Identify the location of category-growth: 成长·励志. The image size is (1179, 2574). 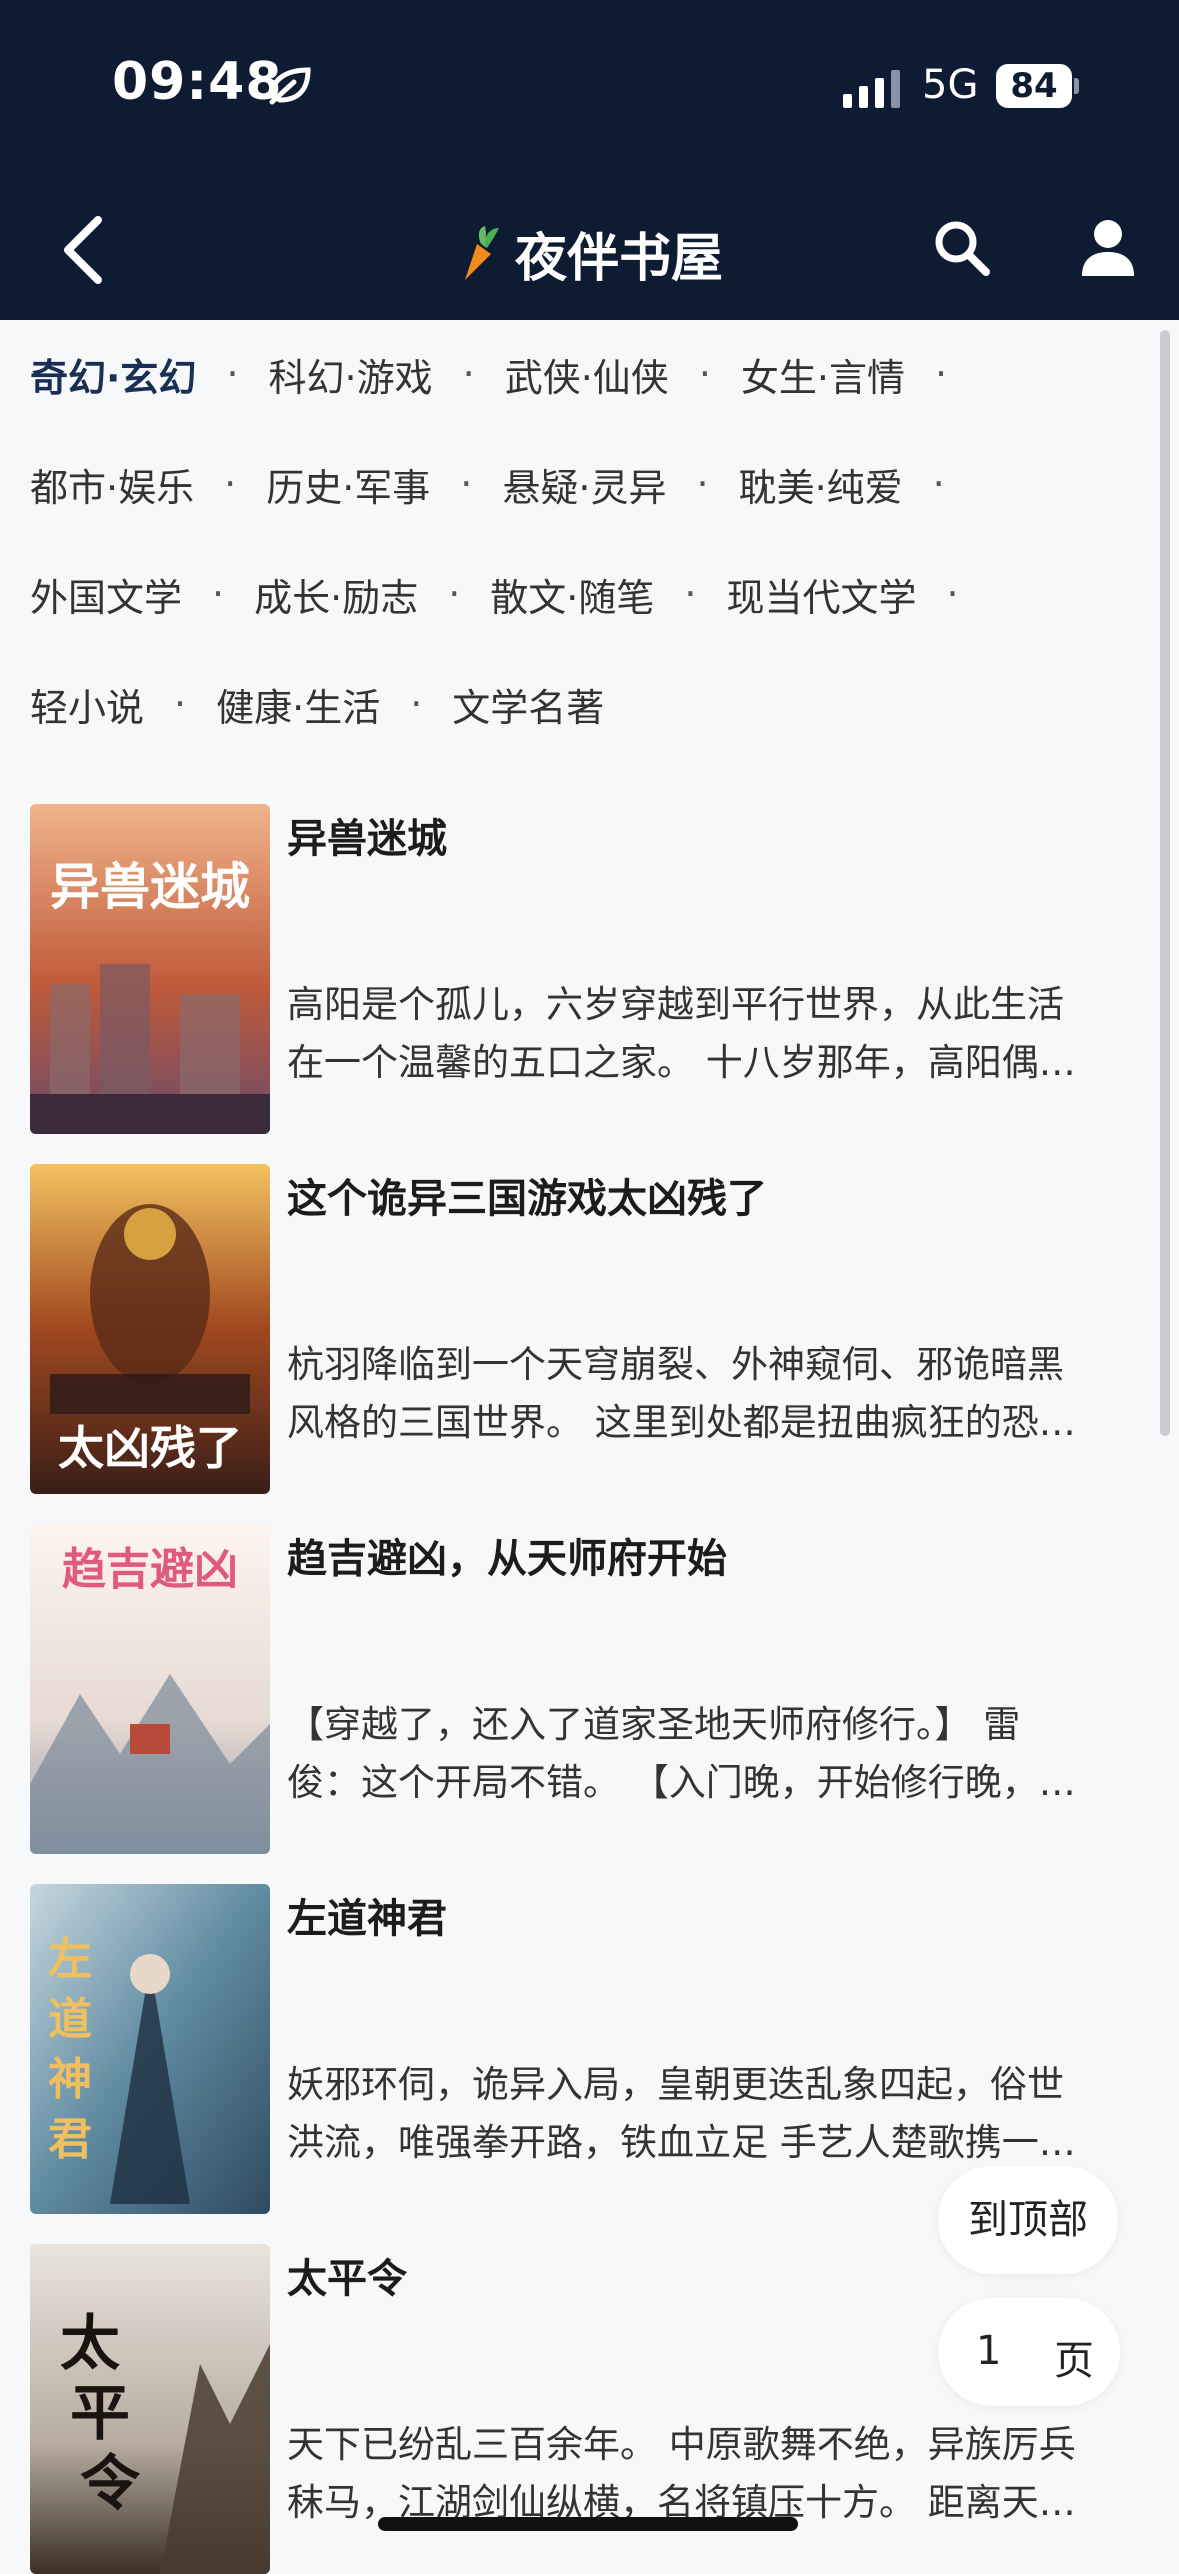
(336, 594).